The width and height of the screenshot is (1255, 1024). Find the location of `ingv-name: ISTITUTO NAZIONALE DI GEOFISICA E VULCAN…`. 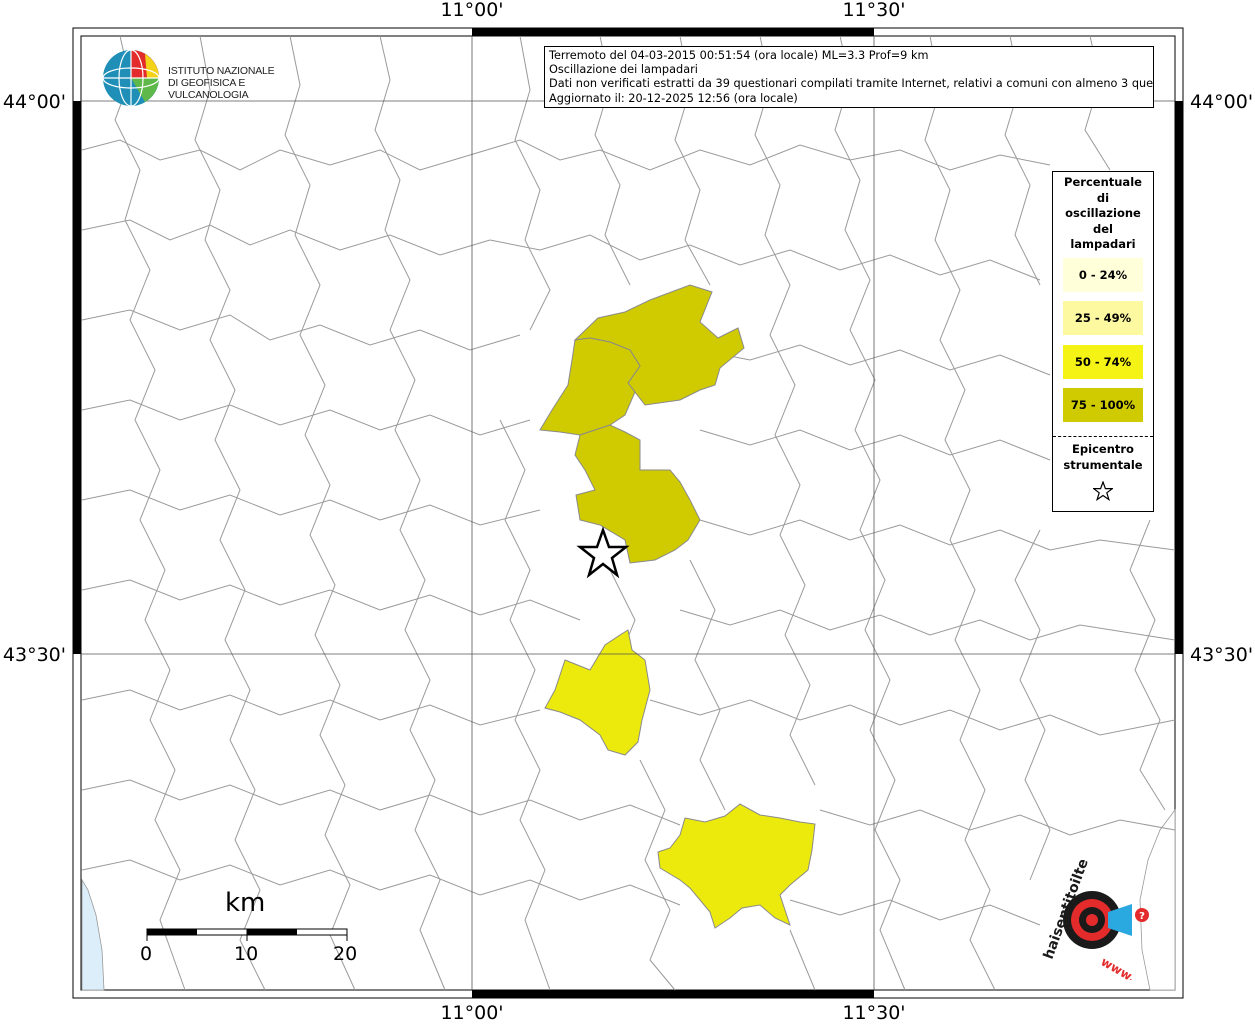

ingv-name: ISTITUTO NAZIONALE DI GEOFISICA E VULCAN… is located at coordinates (239, 83).